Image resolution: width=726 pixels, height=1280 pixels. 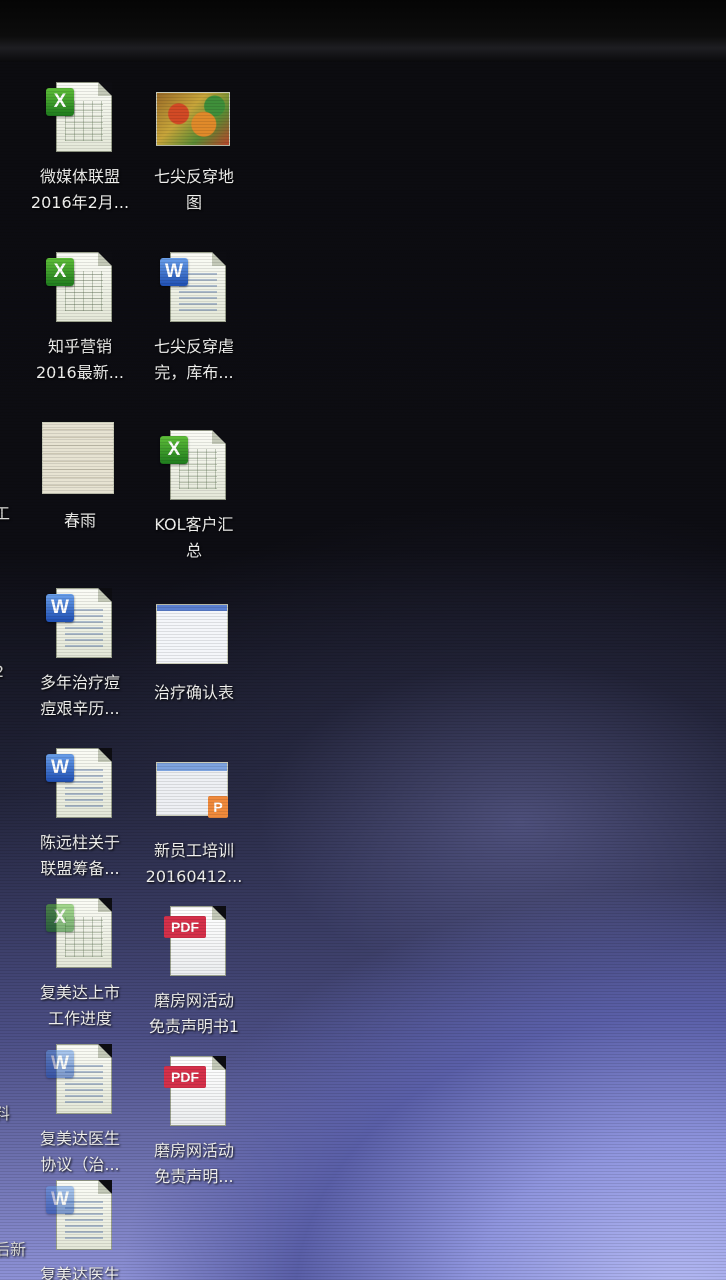 What do you see at coordinates (5, 1113) in the screenshot?
I see `edge-fragment: 料` at bounding box center [5, 1113].